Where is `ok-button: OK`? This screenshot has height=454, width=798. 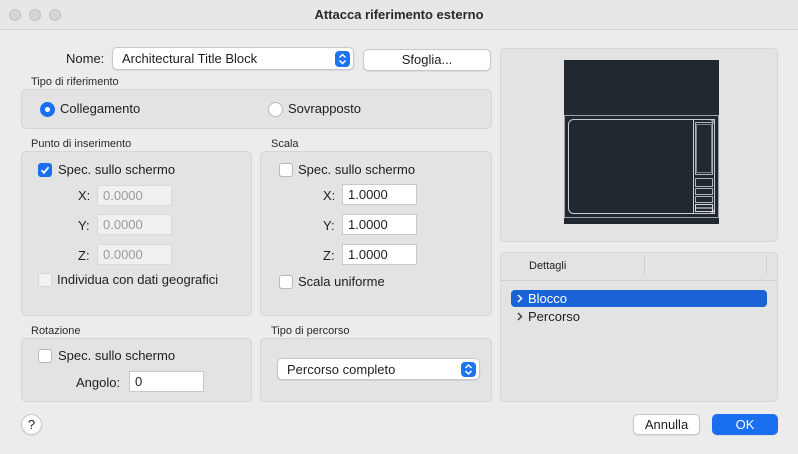
ok-button: OK is located at coordinates (745, 424).